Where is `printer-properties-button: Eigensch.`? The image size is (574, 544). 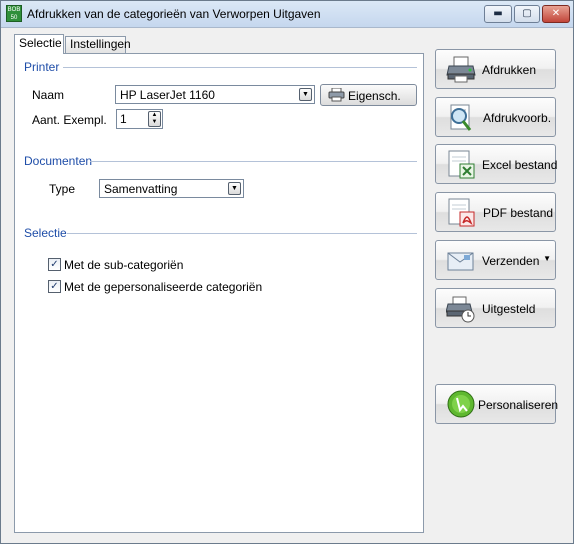 printer-properties-button: Eigensch. is located at coordinates (368, 95).